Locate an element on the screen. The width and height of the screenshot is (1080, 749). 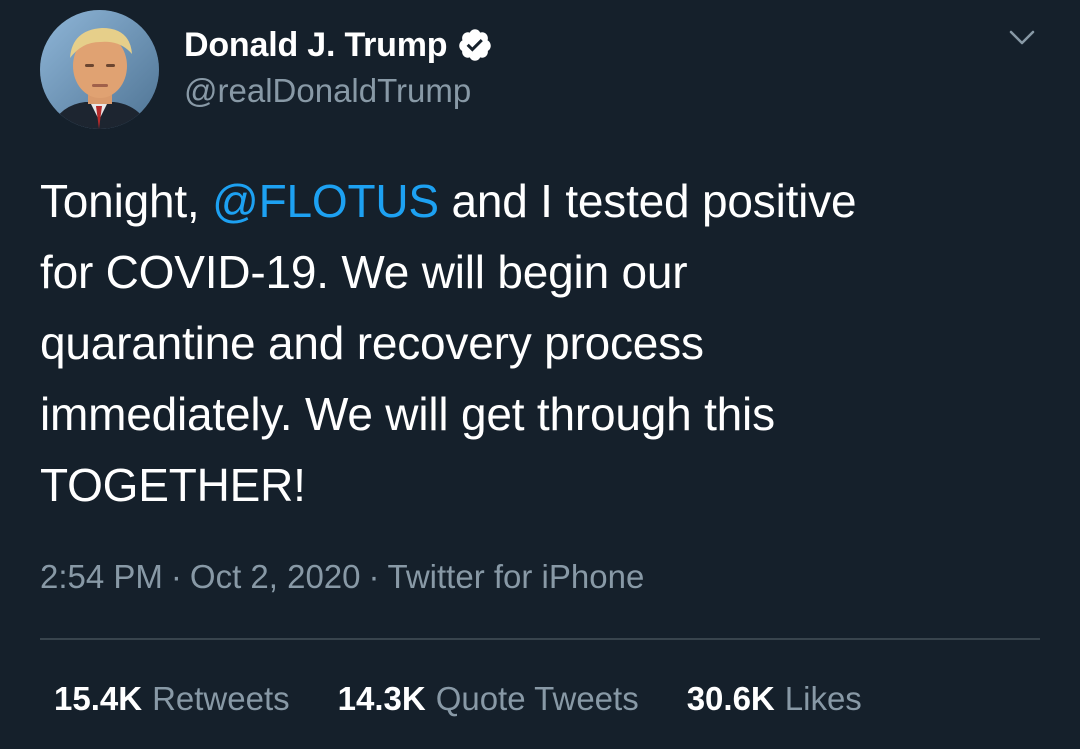
tweet-text-line: for COVID-19. We will begin our is located at coordinates (364, 272).